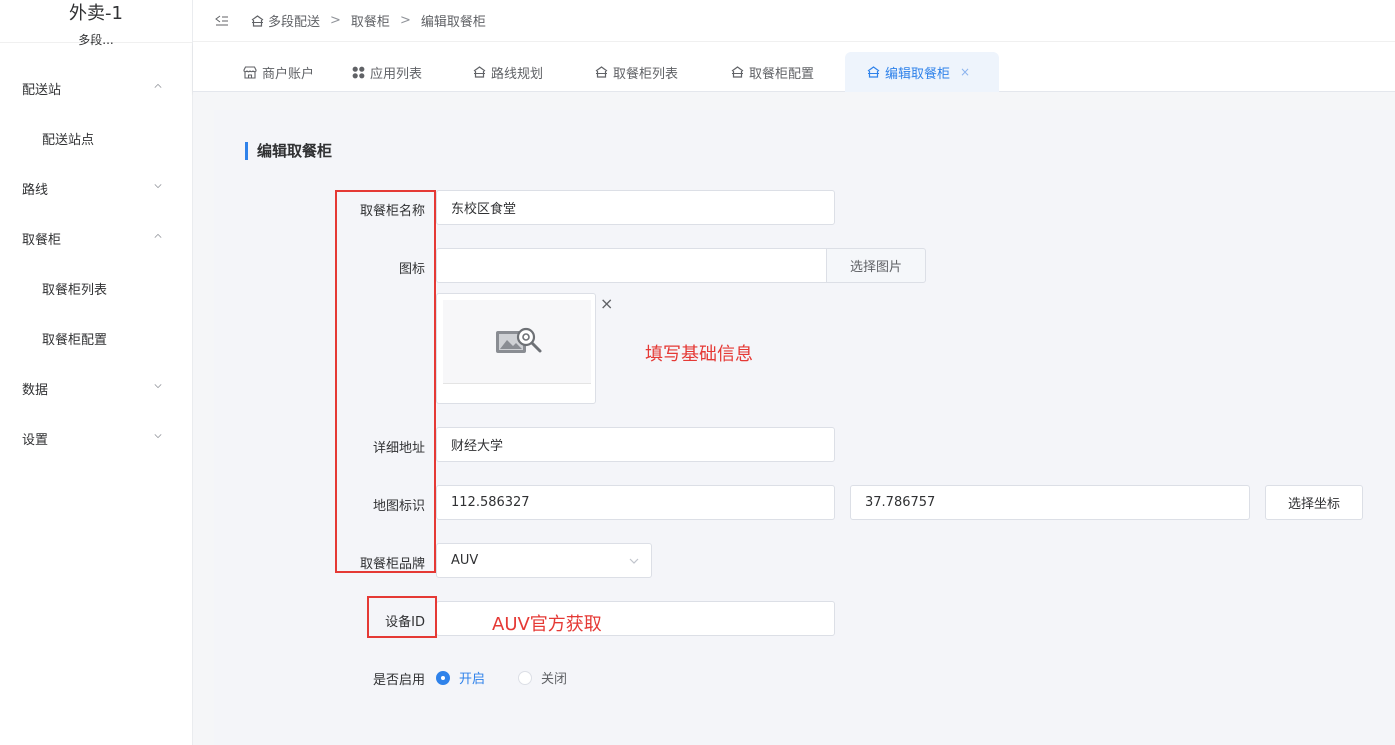 Image resolution: width=1395 pixels, height=745 pixels. What do you see at coordinates (96, 238) in the screenshot?
I see `sidebar-group-cabinet: 取餐柜` at bounding box center [96, 238].